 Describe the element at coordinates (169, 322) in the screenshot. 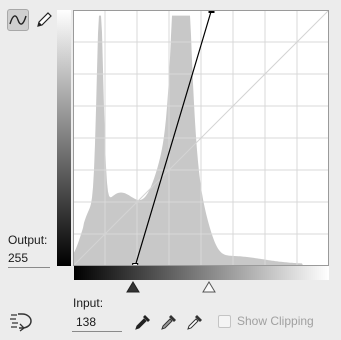

I see `gray-eyedropper-icon` at that location.